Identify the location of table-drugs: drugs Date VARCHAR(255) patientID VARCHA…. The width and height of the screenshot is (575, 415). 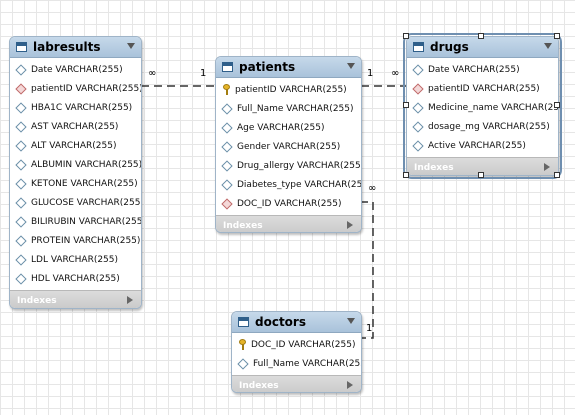
(482, 106).